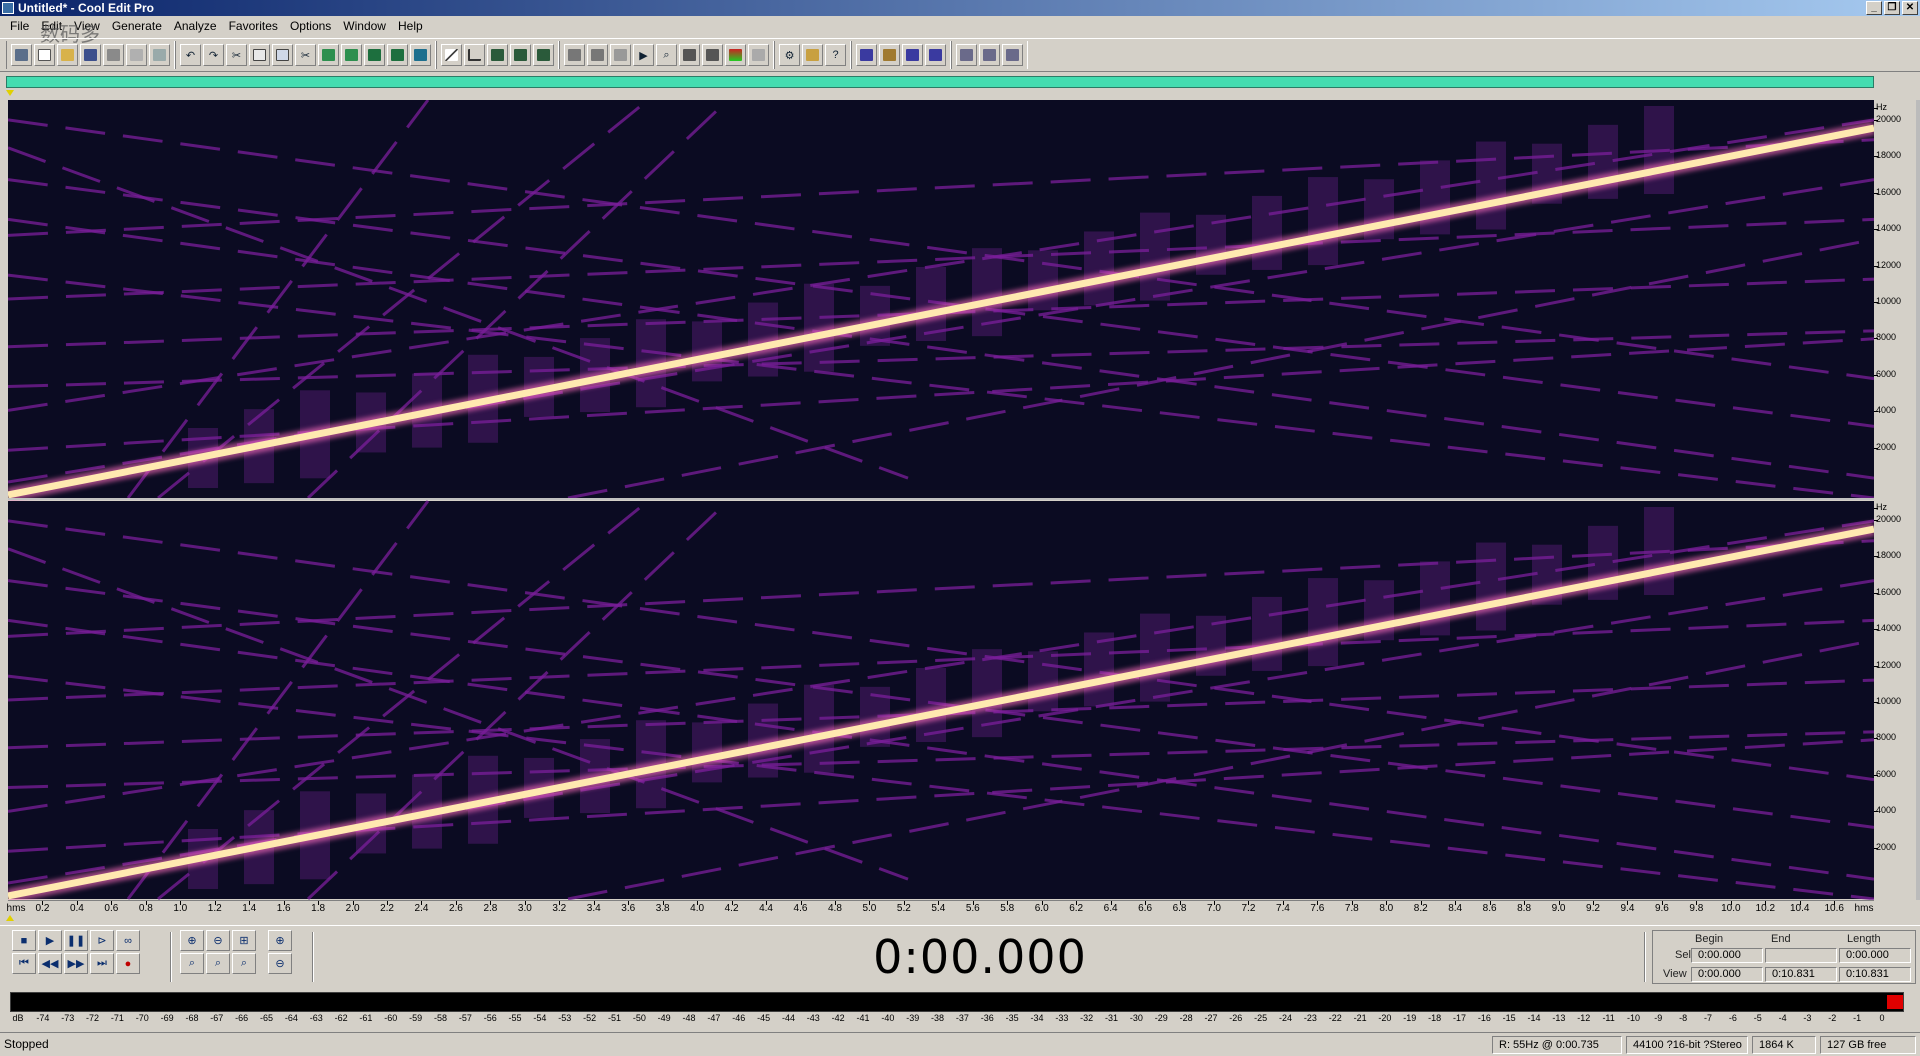 Image resolution: width=1920 pixels, height=1056 pixels. Describe the element at coordinates (44, 55) in the screenshot. I see `new-file-button` at that location.